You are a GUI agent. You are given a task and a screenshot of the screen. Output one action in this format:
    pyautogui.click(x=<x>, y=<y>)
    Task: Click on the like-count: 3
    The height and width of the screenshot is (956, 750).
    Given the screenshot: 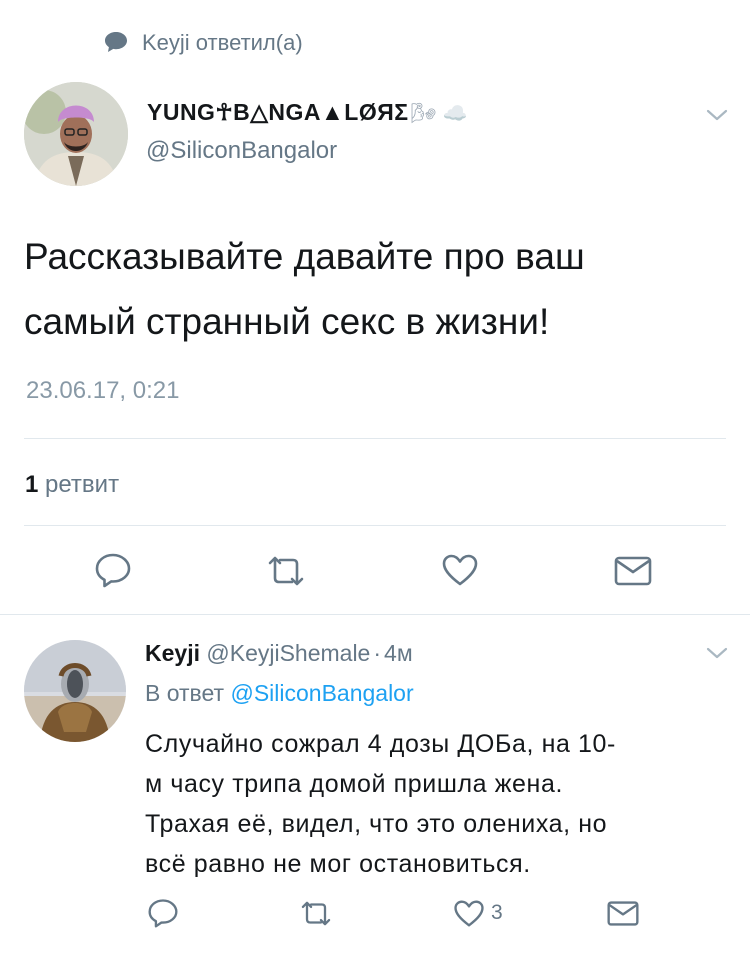 What is the action you would take?
    pyautogui.click(x=497, y=912)
    